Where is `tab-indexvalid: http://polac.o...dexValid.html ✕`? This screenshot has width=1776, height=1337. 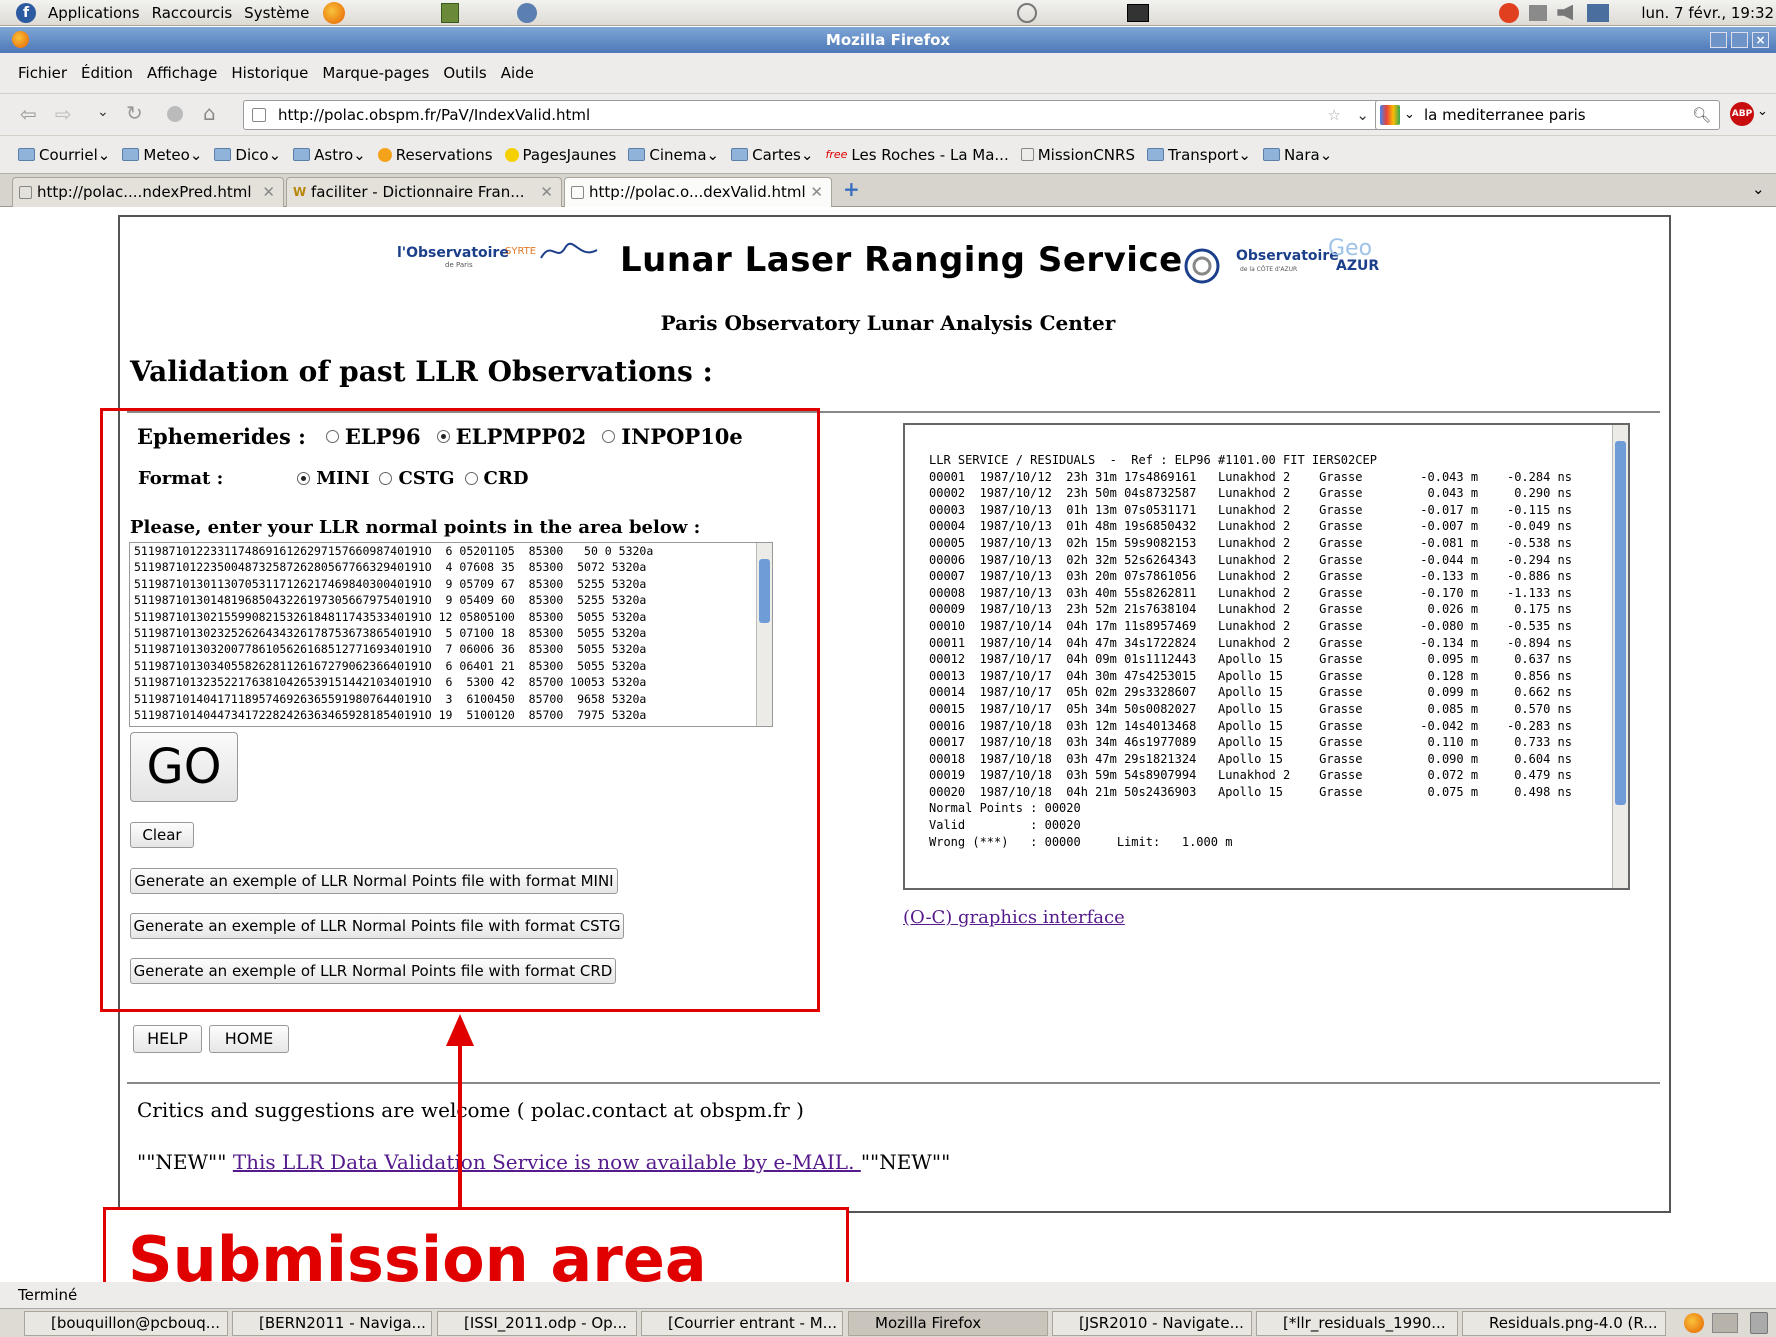 tab-indexvalid: http://polac.o...dexValid.html ✕ is located at coordinates (698, 192).